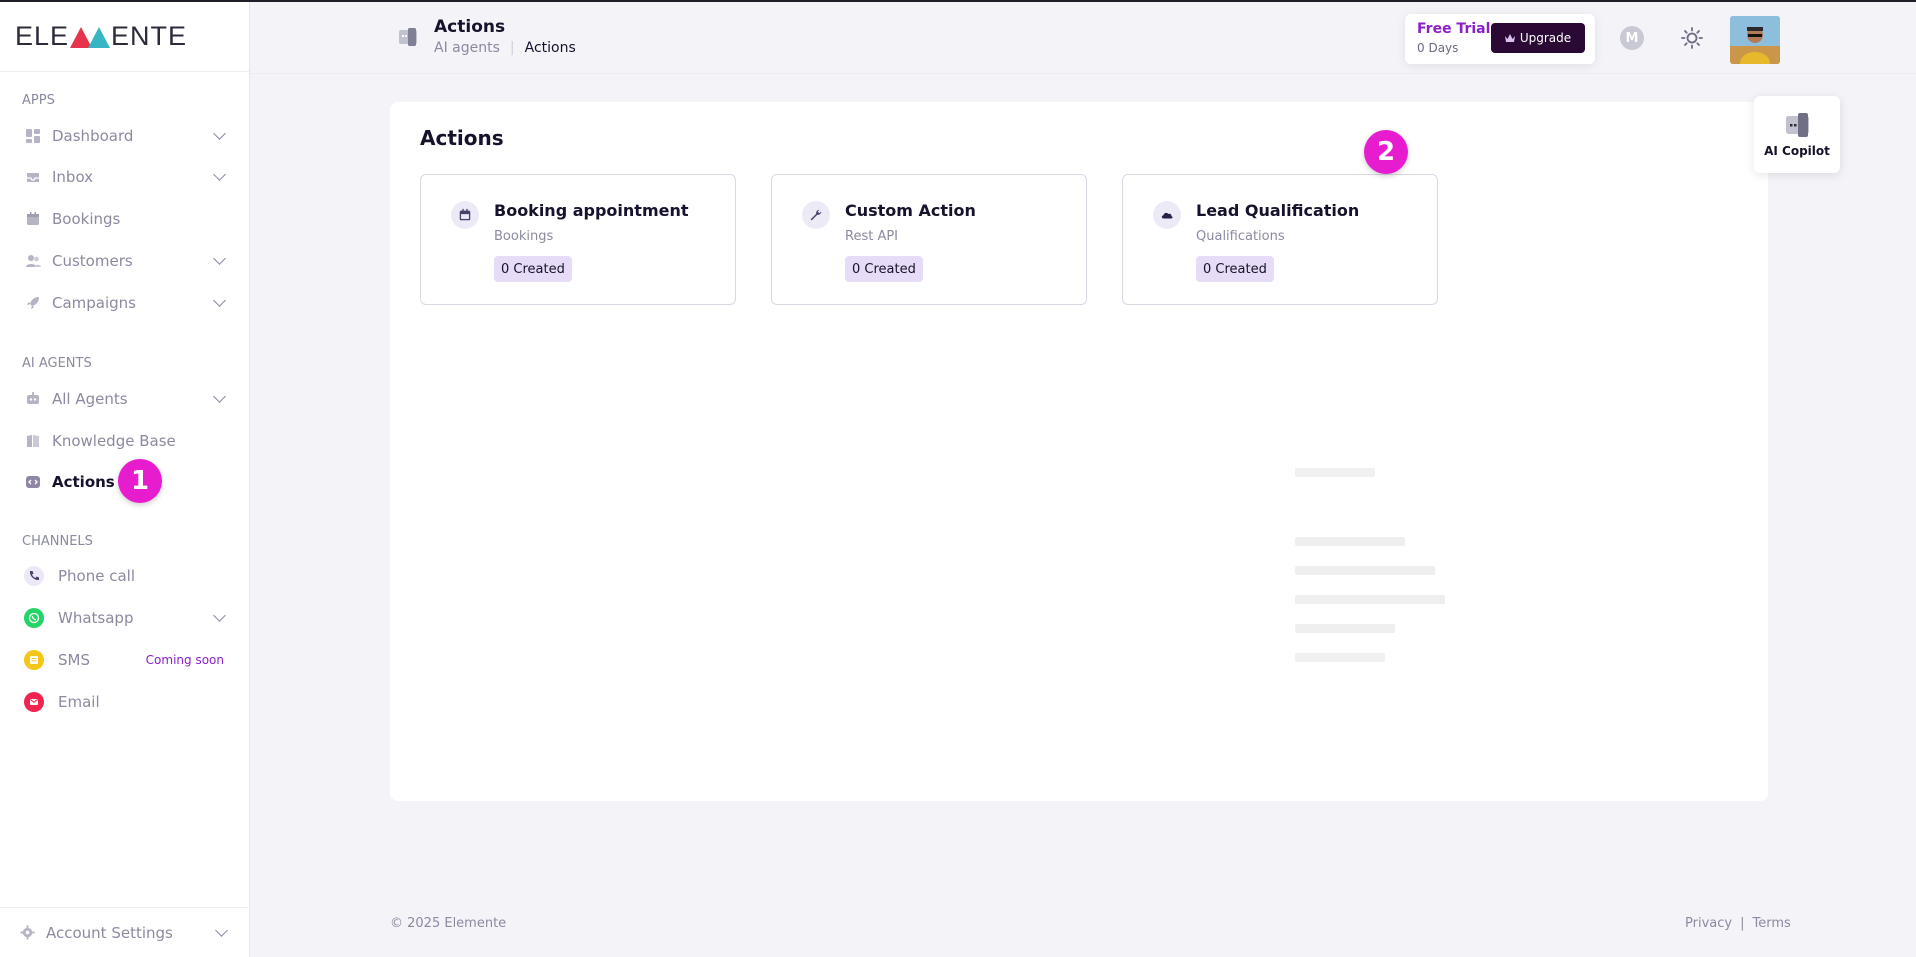 This screenshot has height=957, width=1916. Describe the element at coordinates (1755, 40) in the screenshot. I see `user-profile-photo` at that location.